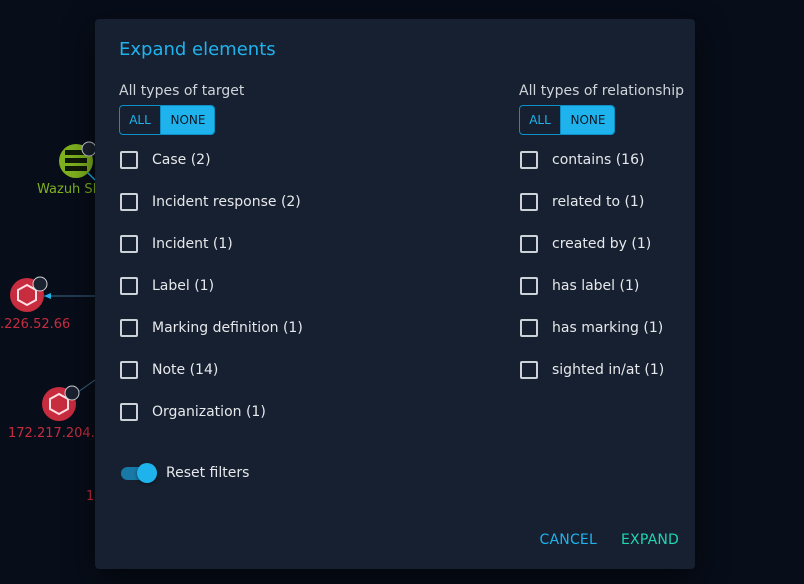 The height and width of the screenshot is (584, 804). Describe the element at coordinates (140, 120) in the screenshot. I see `target-all-button: ALL` at that location.